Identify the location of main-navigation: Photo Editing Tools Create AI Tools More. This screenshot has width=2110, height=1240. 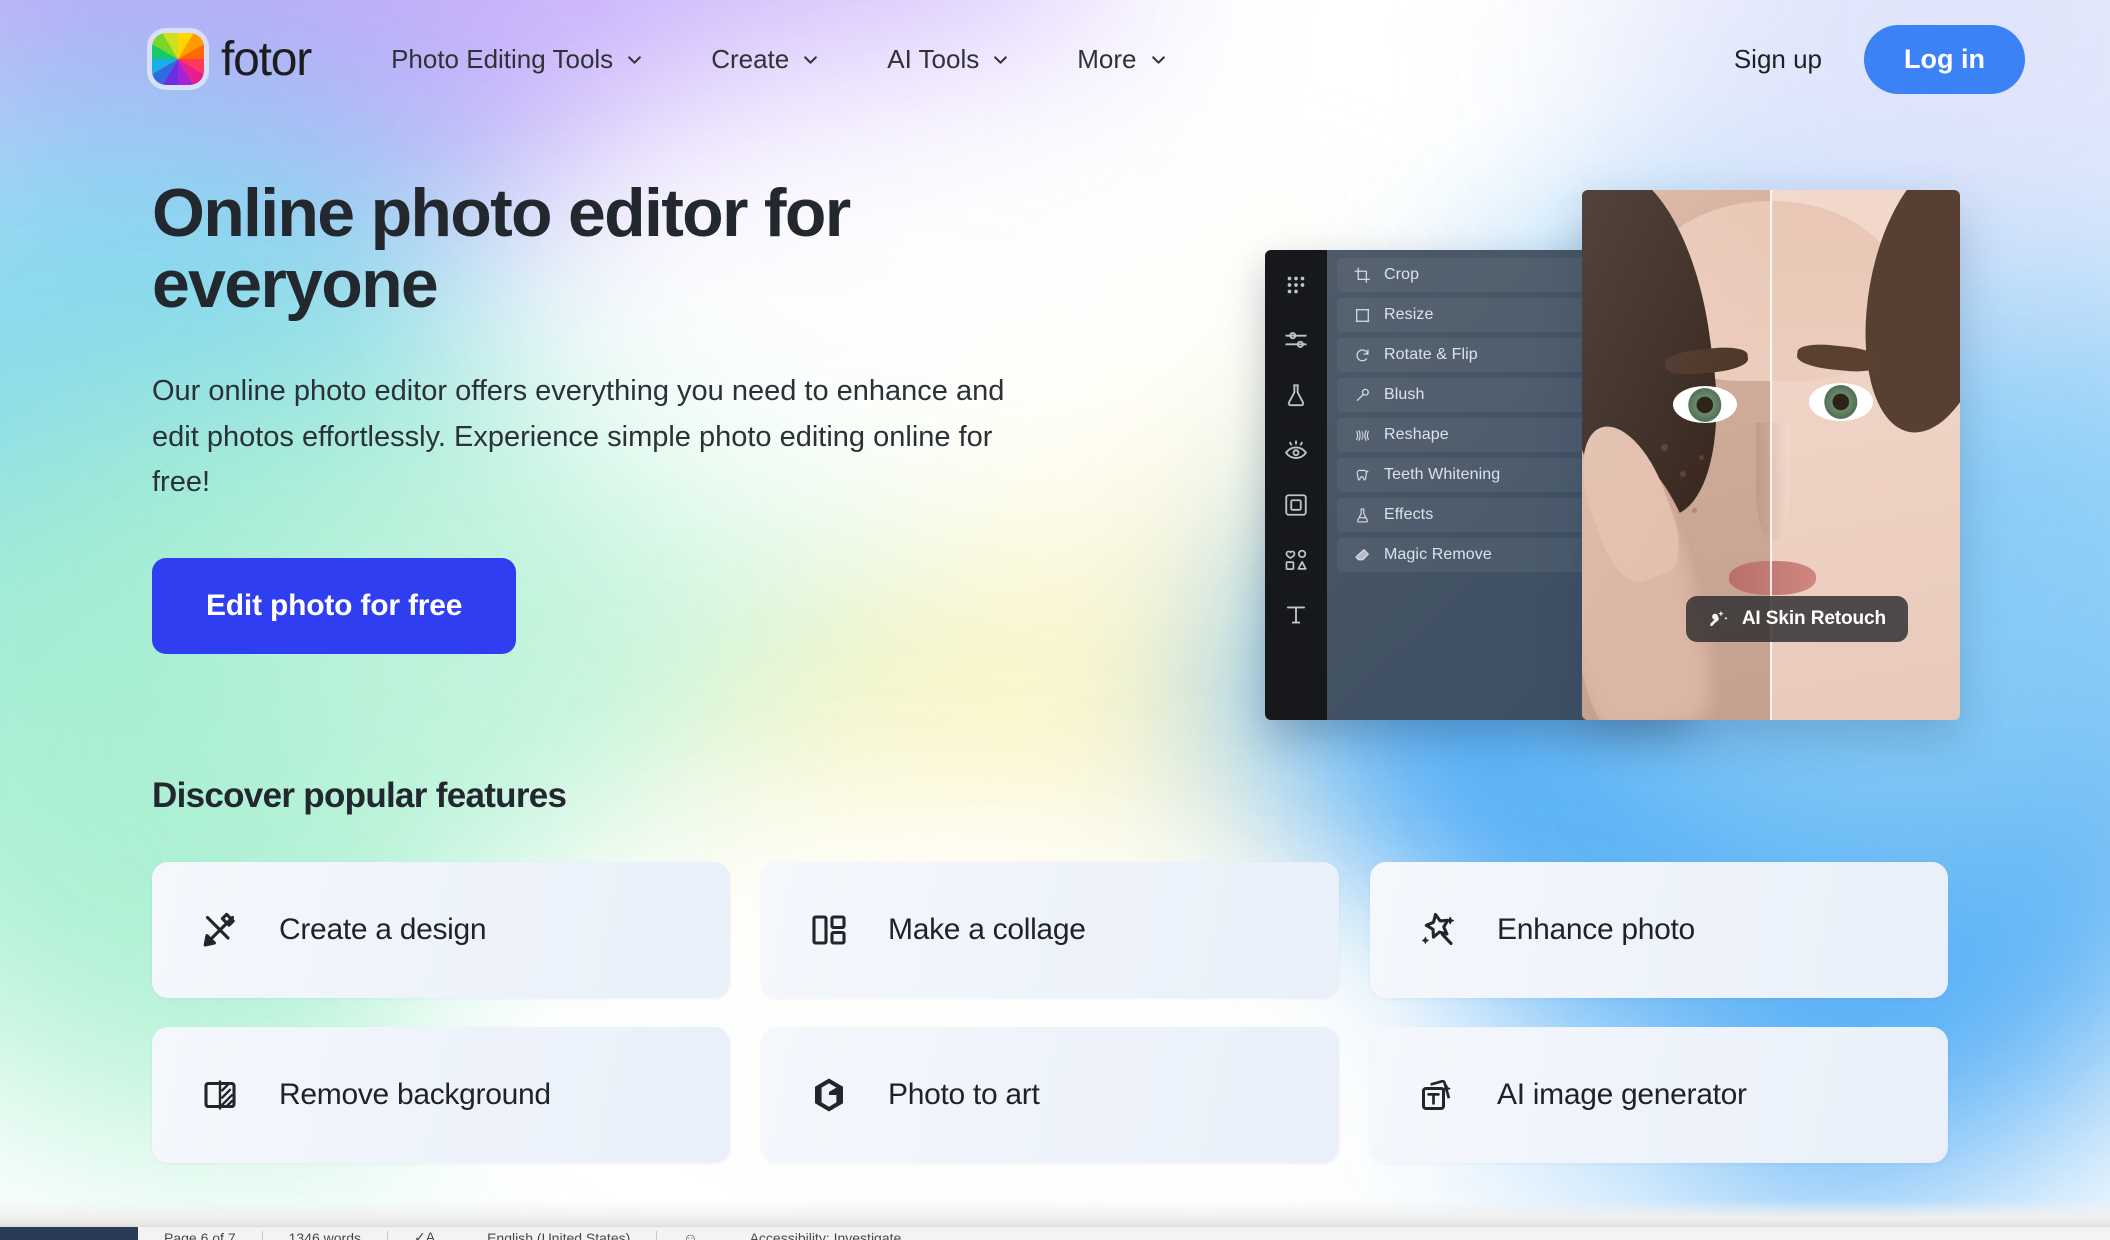
(778, 59).